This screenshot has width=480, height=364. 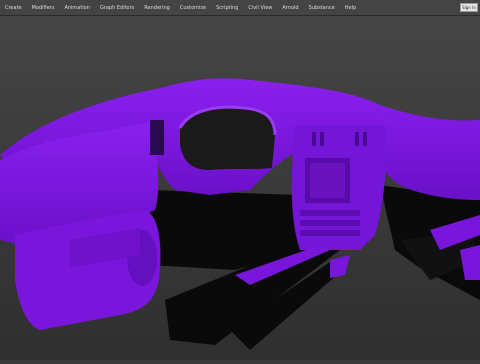 What do you see at coordinates (469, 7) in the screenshot?
I see `sign-in-button: Sign In` at bounding box center [469, 7].